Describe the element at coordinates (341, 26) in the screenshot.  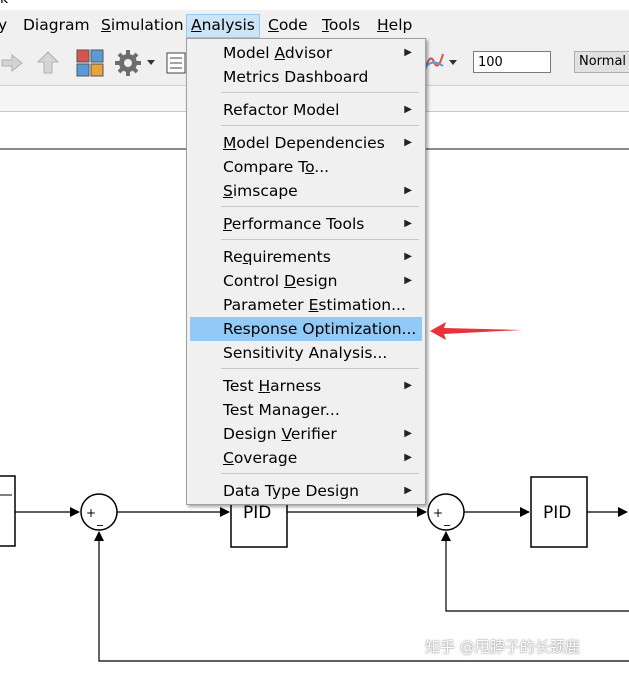
I see `menu-tools: Tools` at that location.